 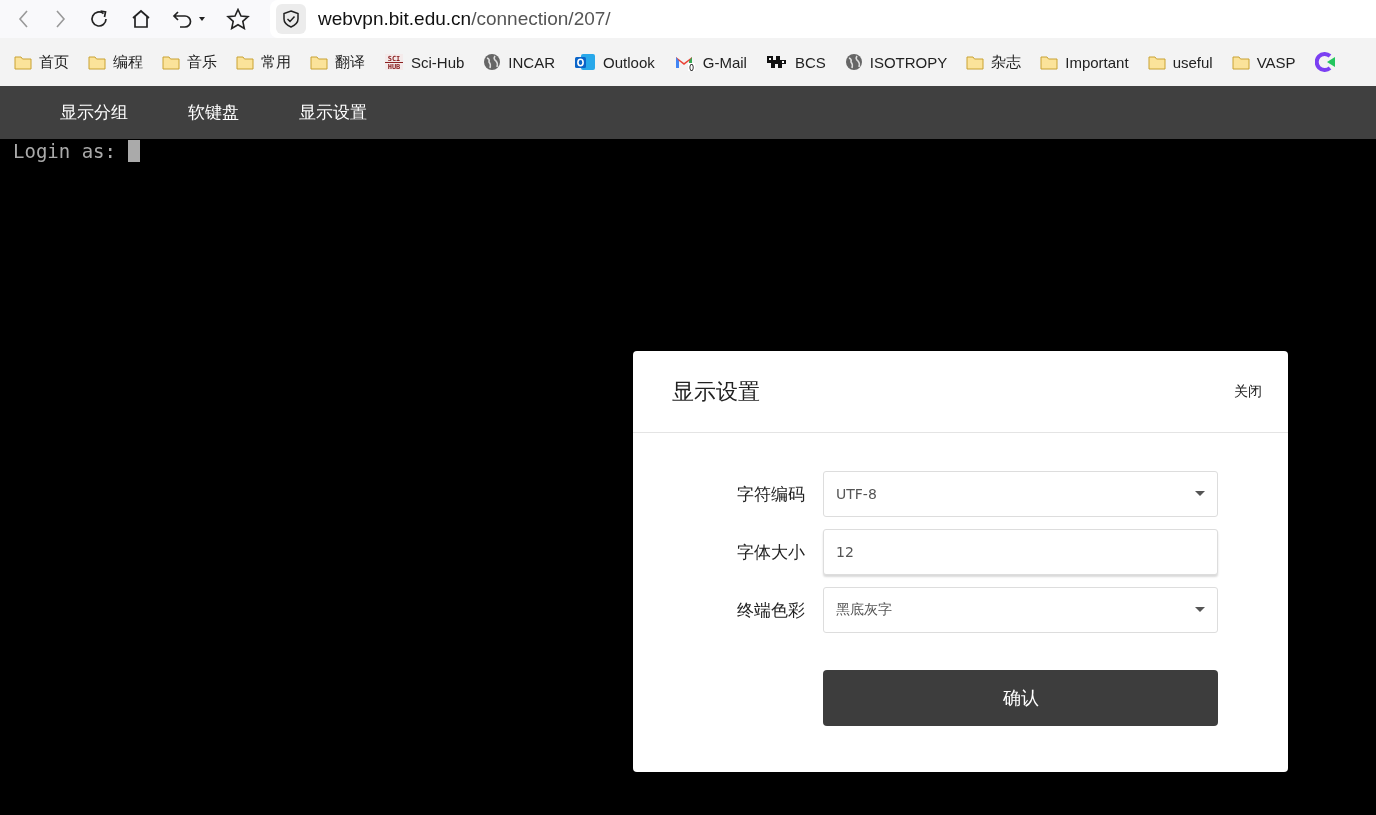 I want to click on confirm-button: 确认, so click(x=1020, y=698).